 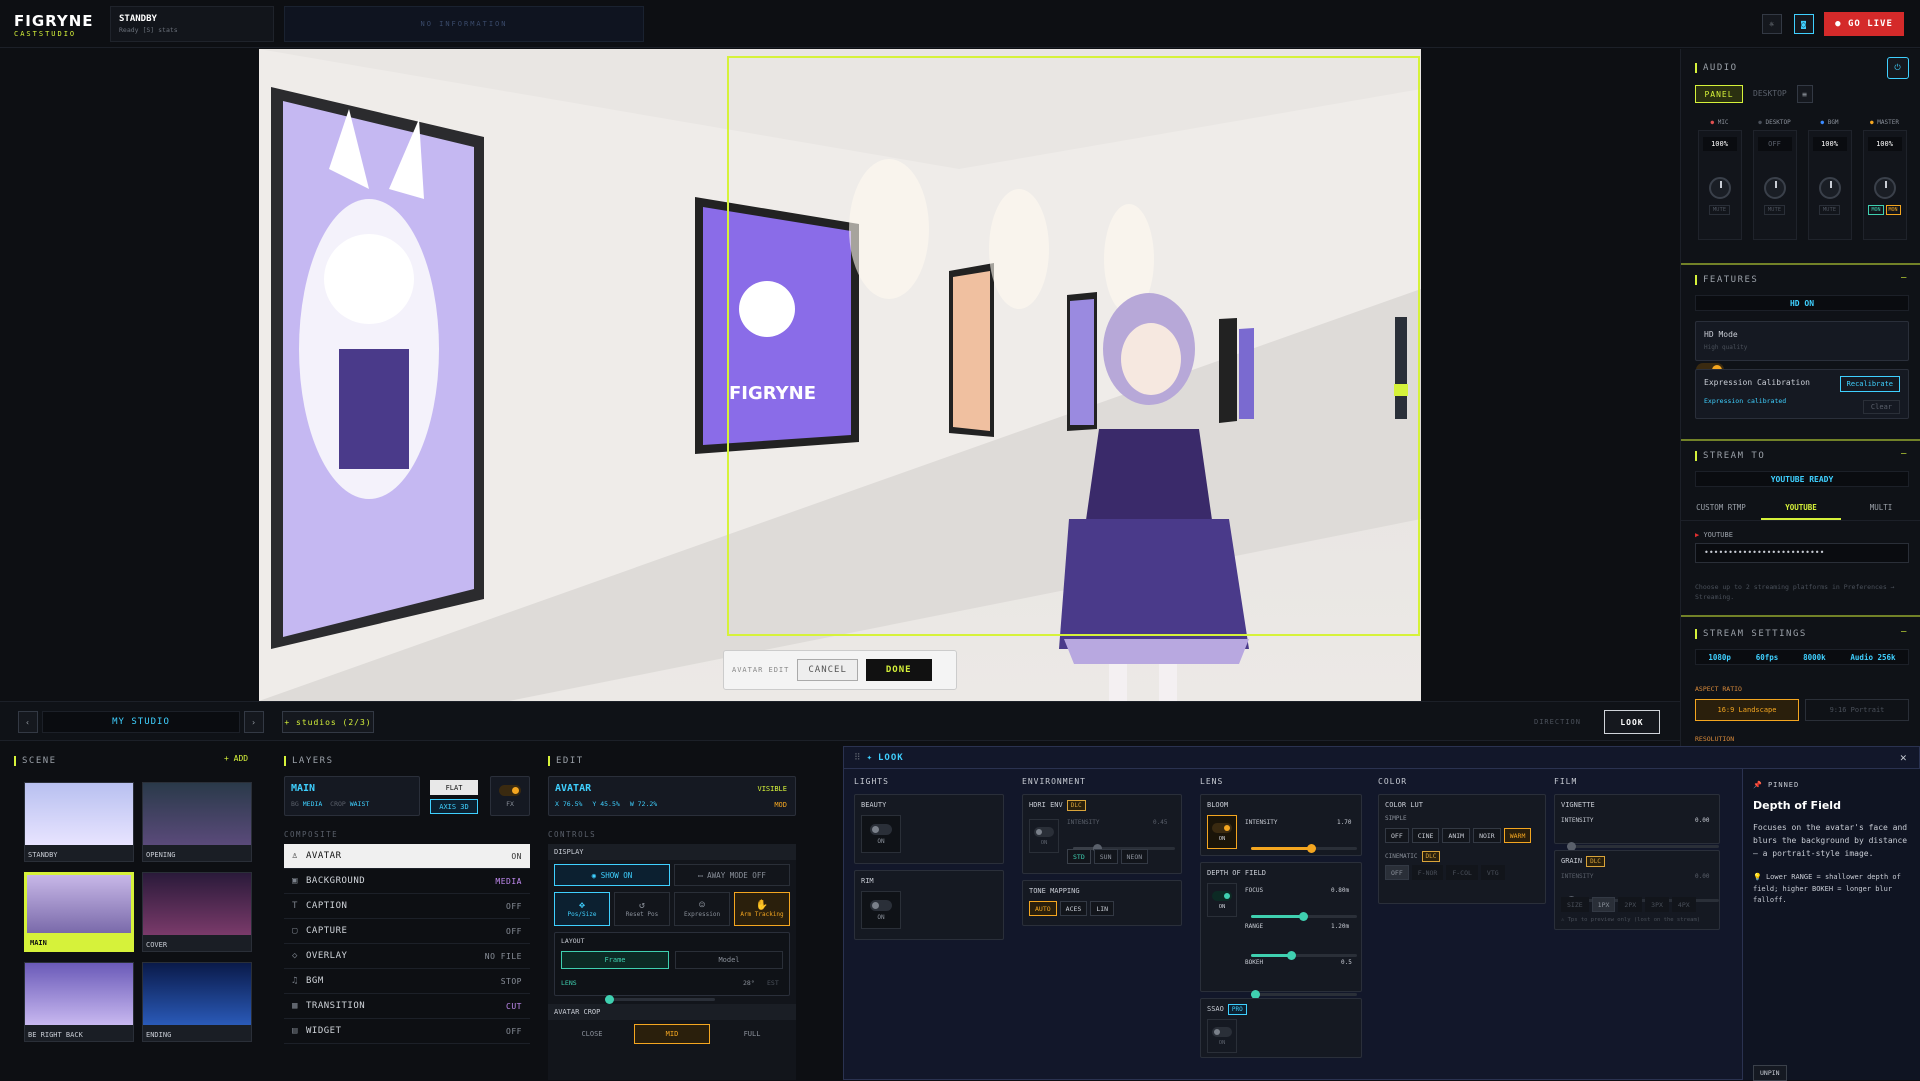 I want to click on bloom-intensity-slider, so click(x=1304, y=848).